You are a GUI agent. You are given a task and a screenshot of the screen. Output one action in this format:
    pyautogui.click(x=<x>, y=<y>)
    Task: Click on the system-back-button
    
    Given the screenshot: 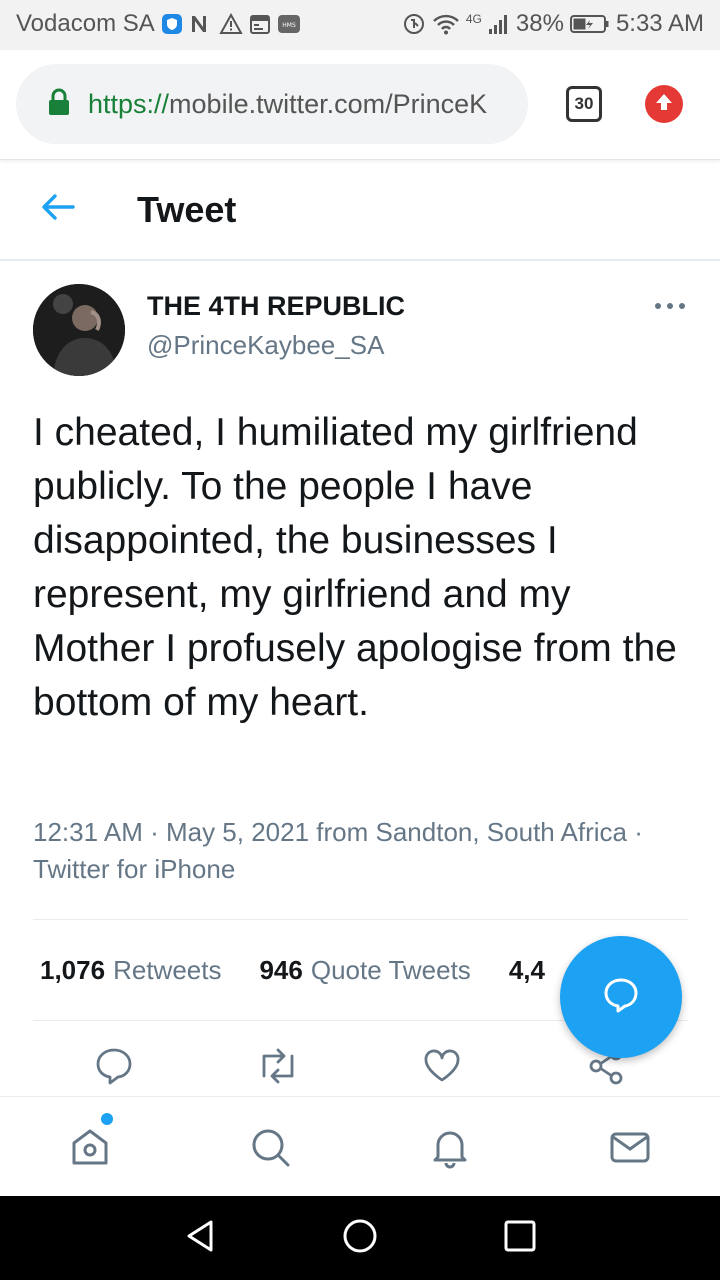 What is the action you would take?
    pyautogui.click(x=200, y=1238)
    